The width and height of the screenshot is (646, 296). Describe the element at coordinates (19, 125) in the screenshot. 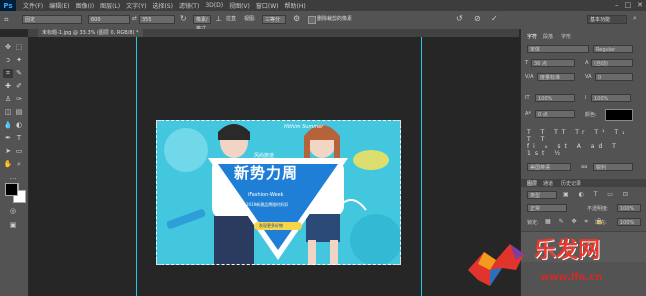

I see `dodge-tool-icon: ◐` at that location.